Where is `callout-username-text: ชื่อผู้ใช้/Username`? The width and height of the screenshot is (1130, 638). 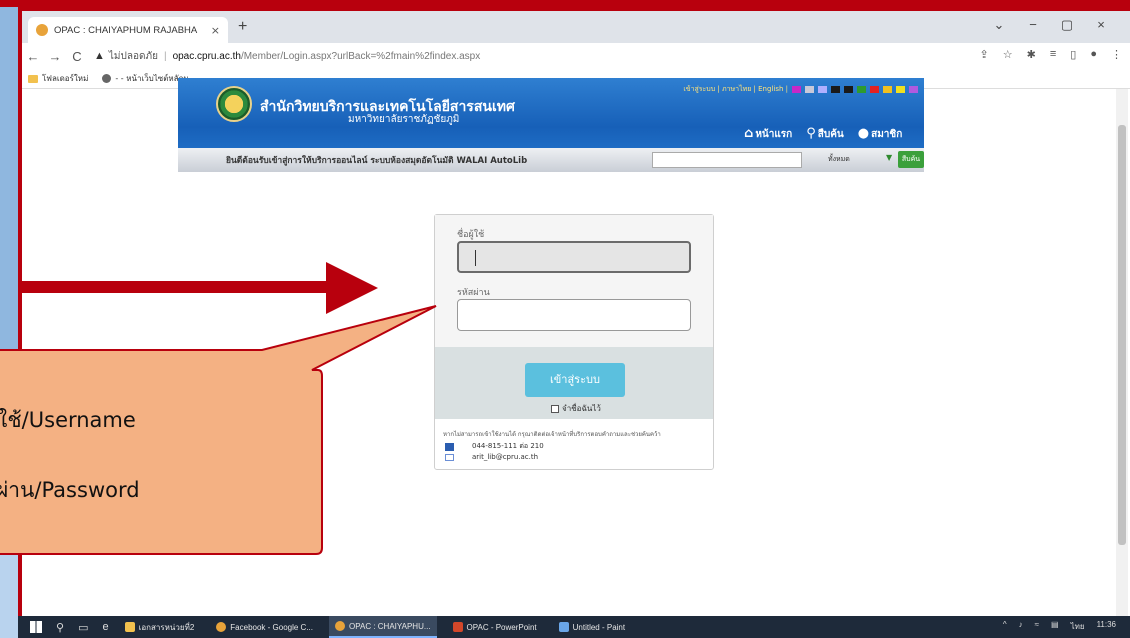
callout-username-text: ชื่อผู้ใช้/Username is located at coordinates (68, 420).